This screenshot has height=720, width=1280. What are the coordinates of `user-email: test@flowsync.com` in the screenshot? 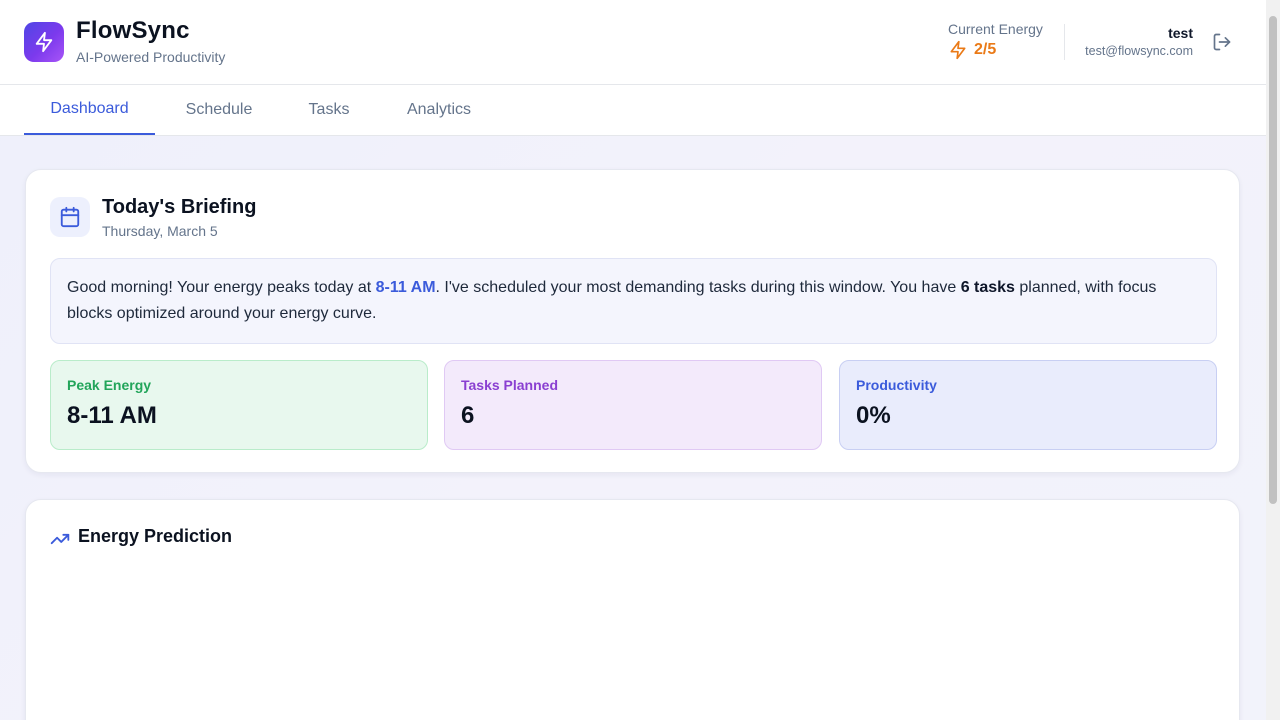 It's located at (1139, 51).